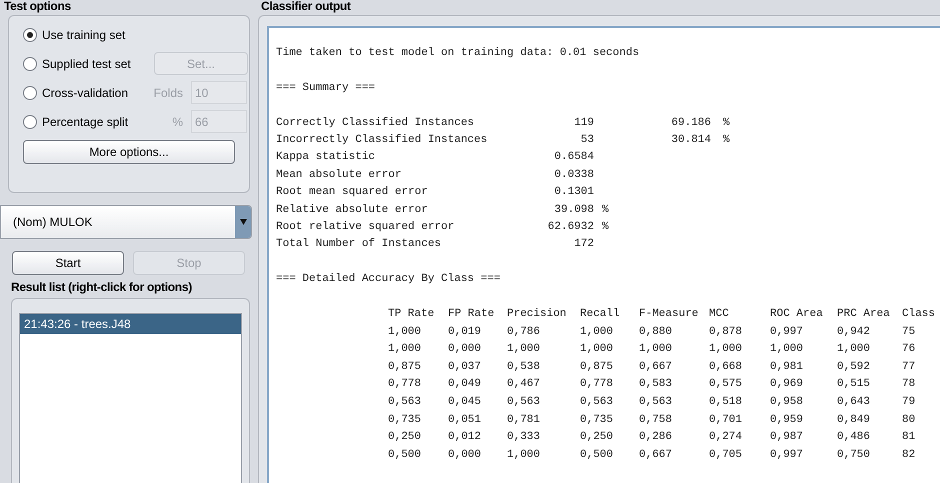 The width and height of the screenshot is (940, 483). I want to click on table-cell-text: 0,969, so click(787, 384).